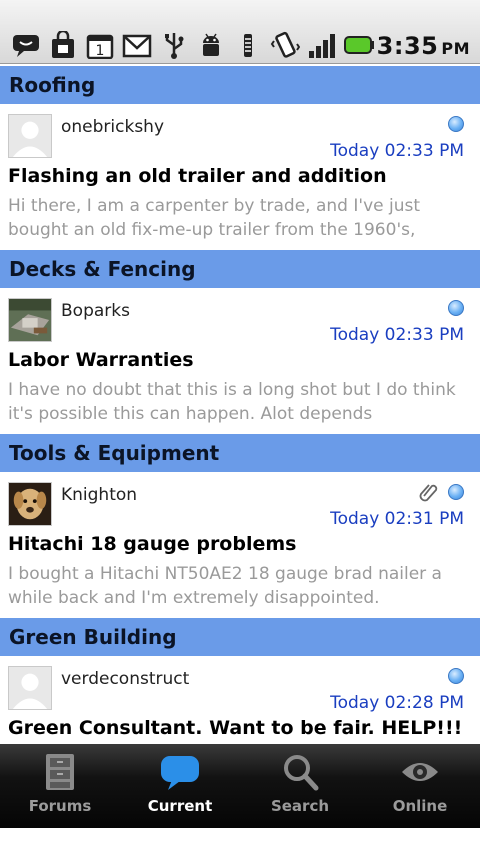 This screenshot has width=480, height=854. What do you see at coordinates (248, 45) in the screenshot?
I see `wifi-icon` at bounding box center [248, 45].